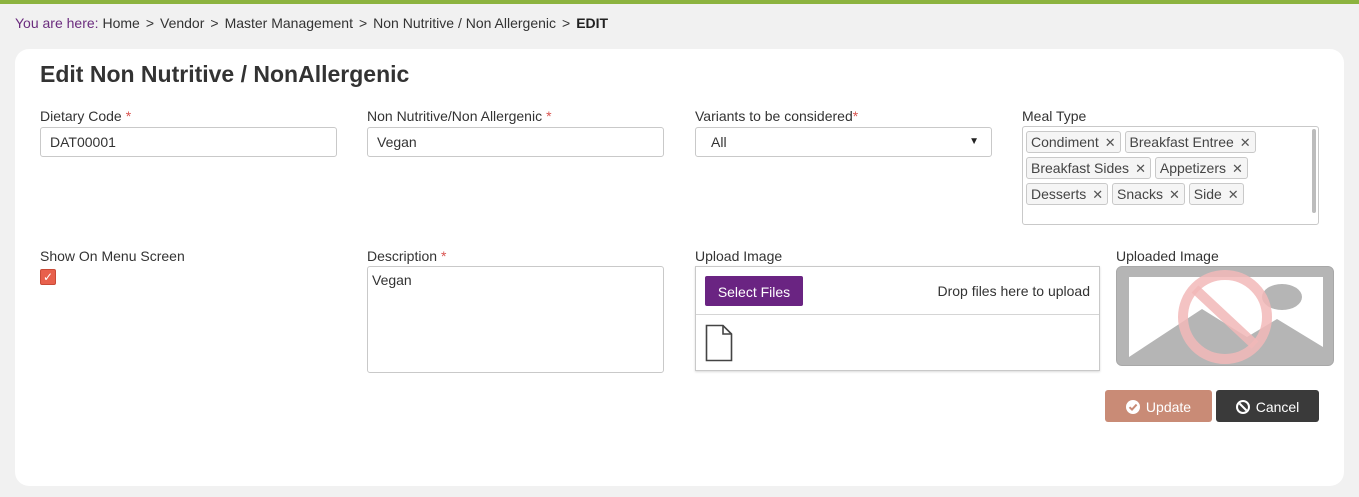 Image resolution: width=1359 pixels, height=497 pixels. What do you see at coordinates (592, 23) in the screenshot?
I see `breadcrumb-current: EDIT` at bounding box center [592, 23].